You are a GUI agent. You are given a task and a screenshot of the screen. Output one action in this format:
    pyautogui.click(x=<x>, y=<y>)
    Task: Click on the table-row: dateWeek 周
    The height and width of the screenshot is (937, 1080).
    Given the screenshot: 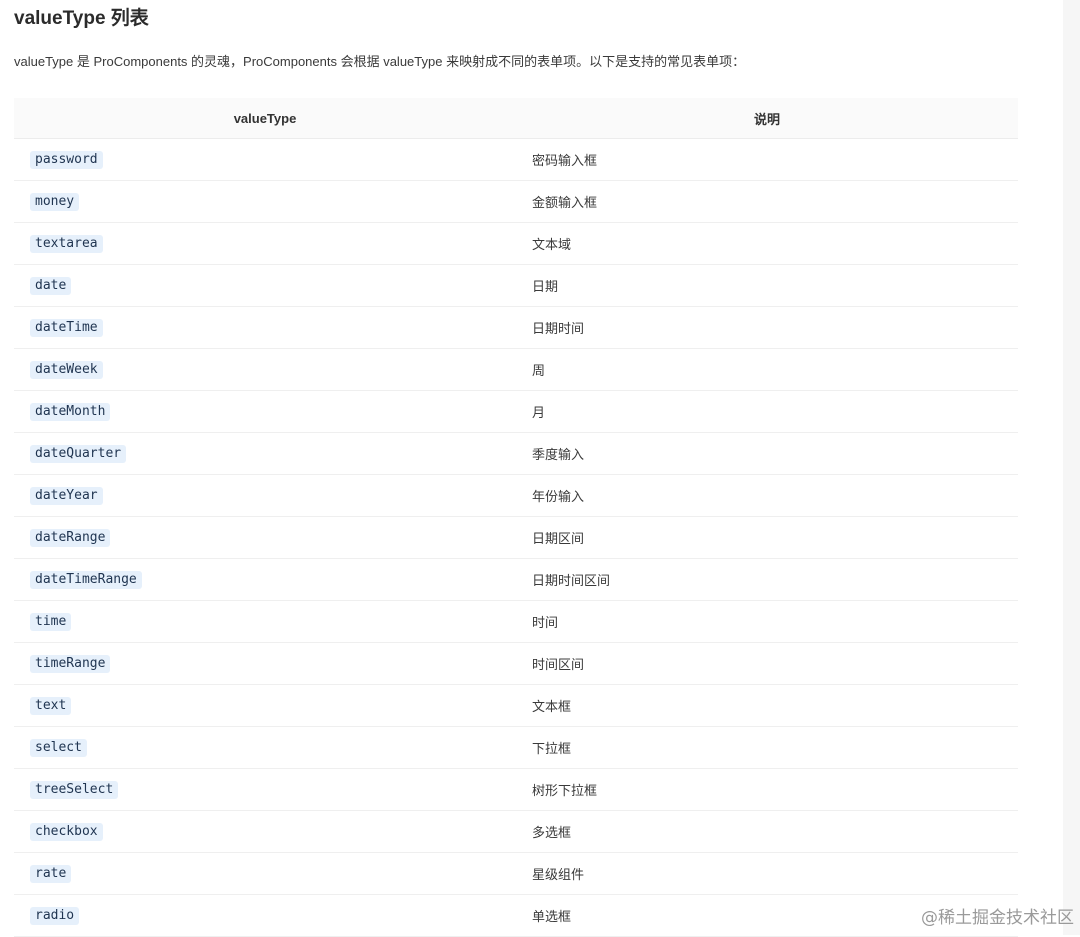 What is the action you would take?
    pyautogui.click(x=516, y=369)
    